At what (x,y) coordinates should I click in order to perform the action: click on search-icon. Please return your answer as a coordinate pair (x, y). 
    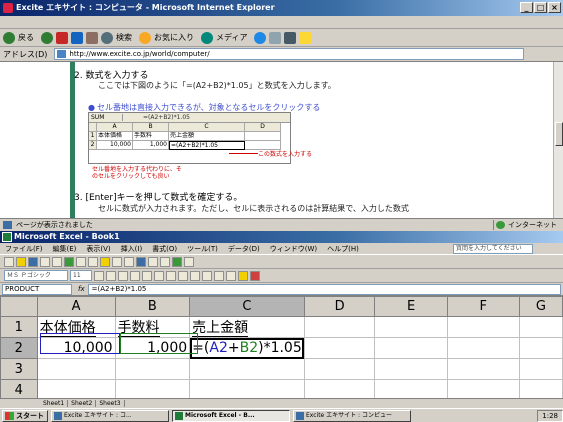
    Looking at the image, I should click on (107, 37).